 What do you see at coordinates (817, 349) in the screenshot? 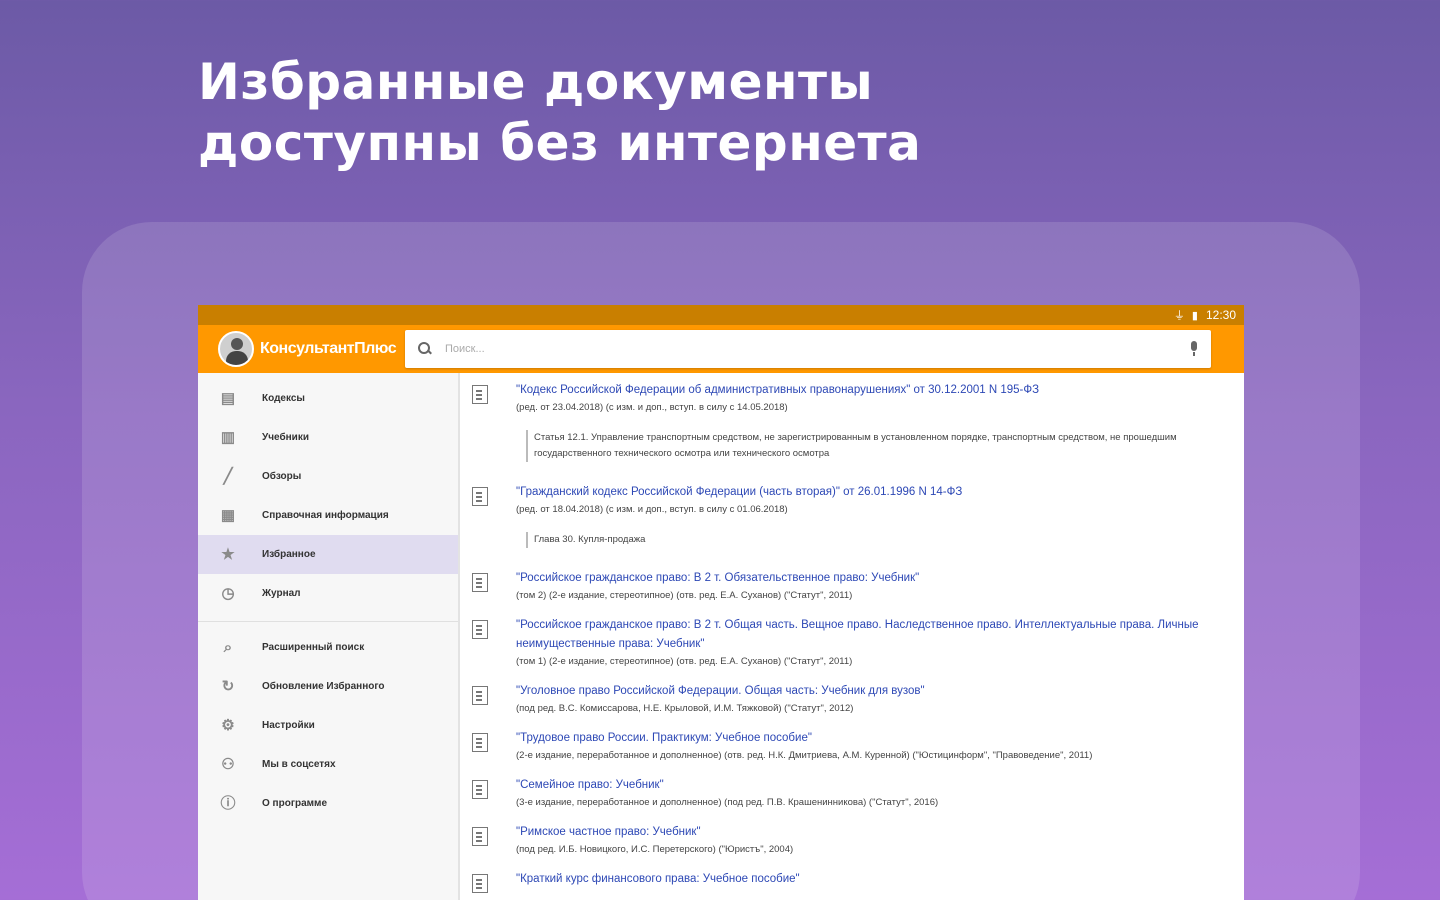
I see `search-input` at bounding box center [817, 349].